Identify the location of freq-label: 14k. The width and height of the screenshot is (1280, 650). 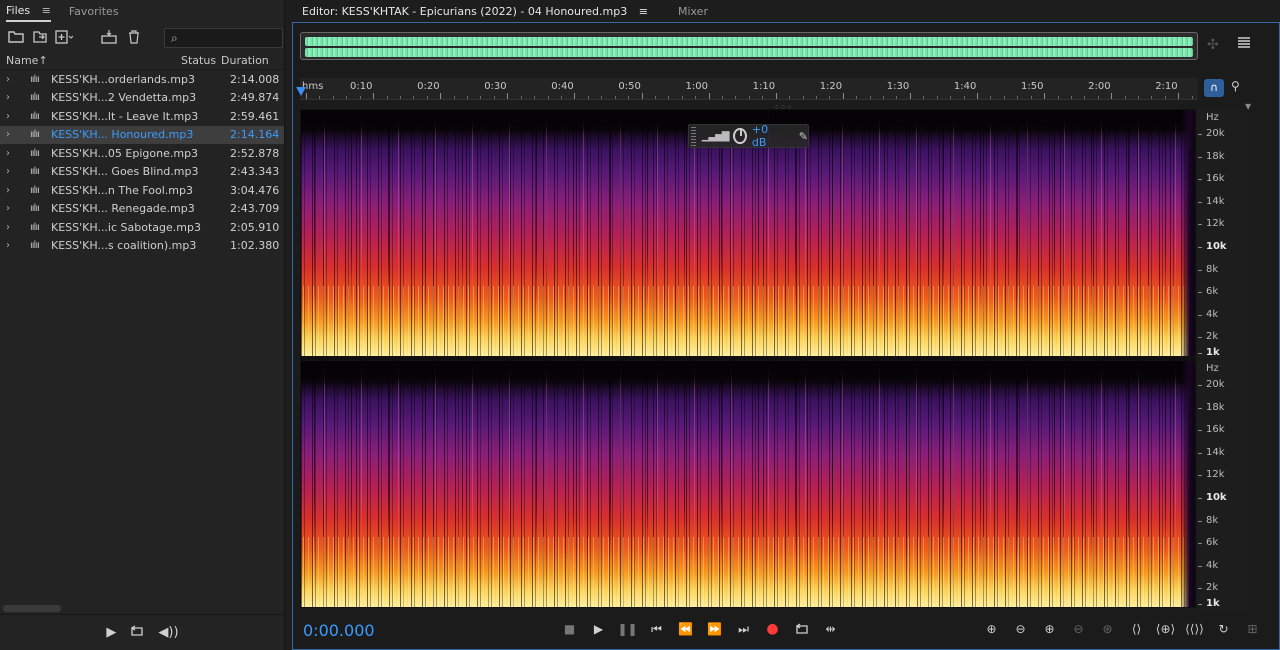
(1215, 201).